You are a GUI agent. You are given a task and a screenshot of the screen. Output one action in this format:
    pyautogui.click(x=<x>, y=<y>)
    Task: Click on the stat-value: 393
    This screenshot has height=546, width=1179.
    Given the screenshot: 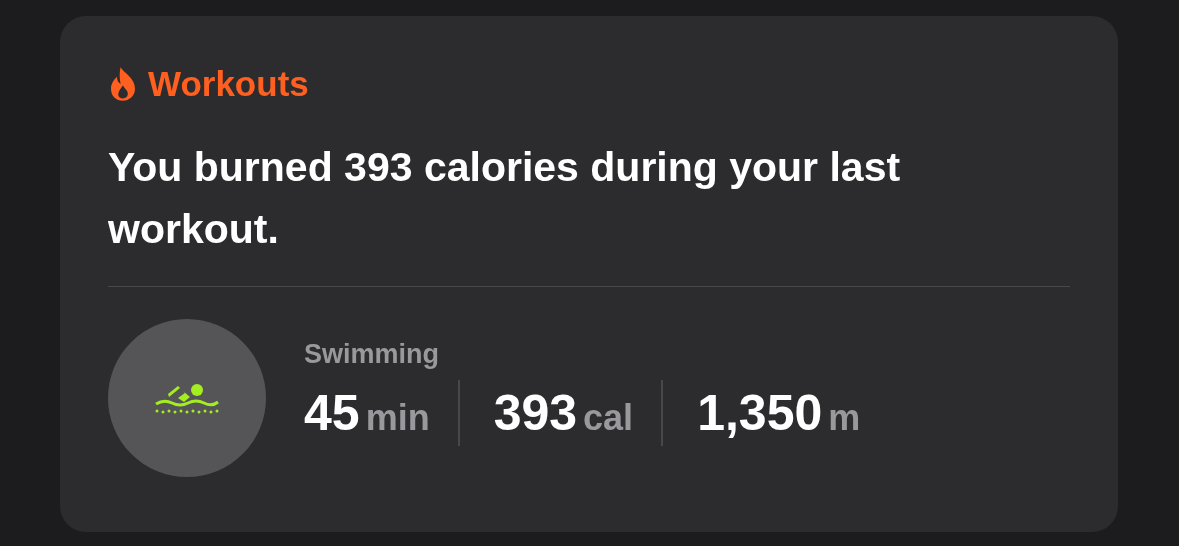 What is the action you would take?
    pyautogui.click(x=535, y=412)
    